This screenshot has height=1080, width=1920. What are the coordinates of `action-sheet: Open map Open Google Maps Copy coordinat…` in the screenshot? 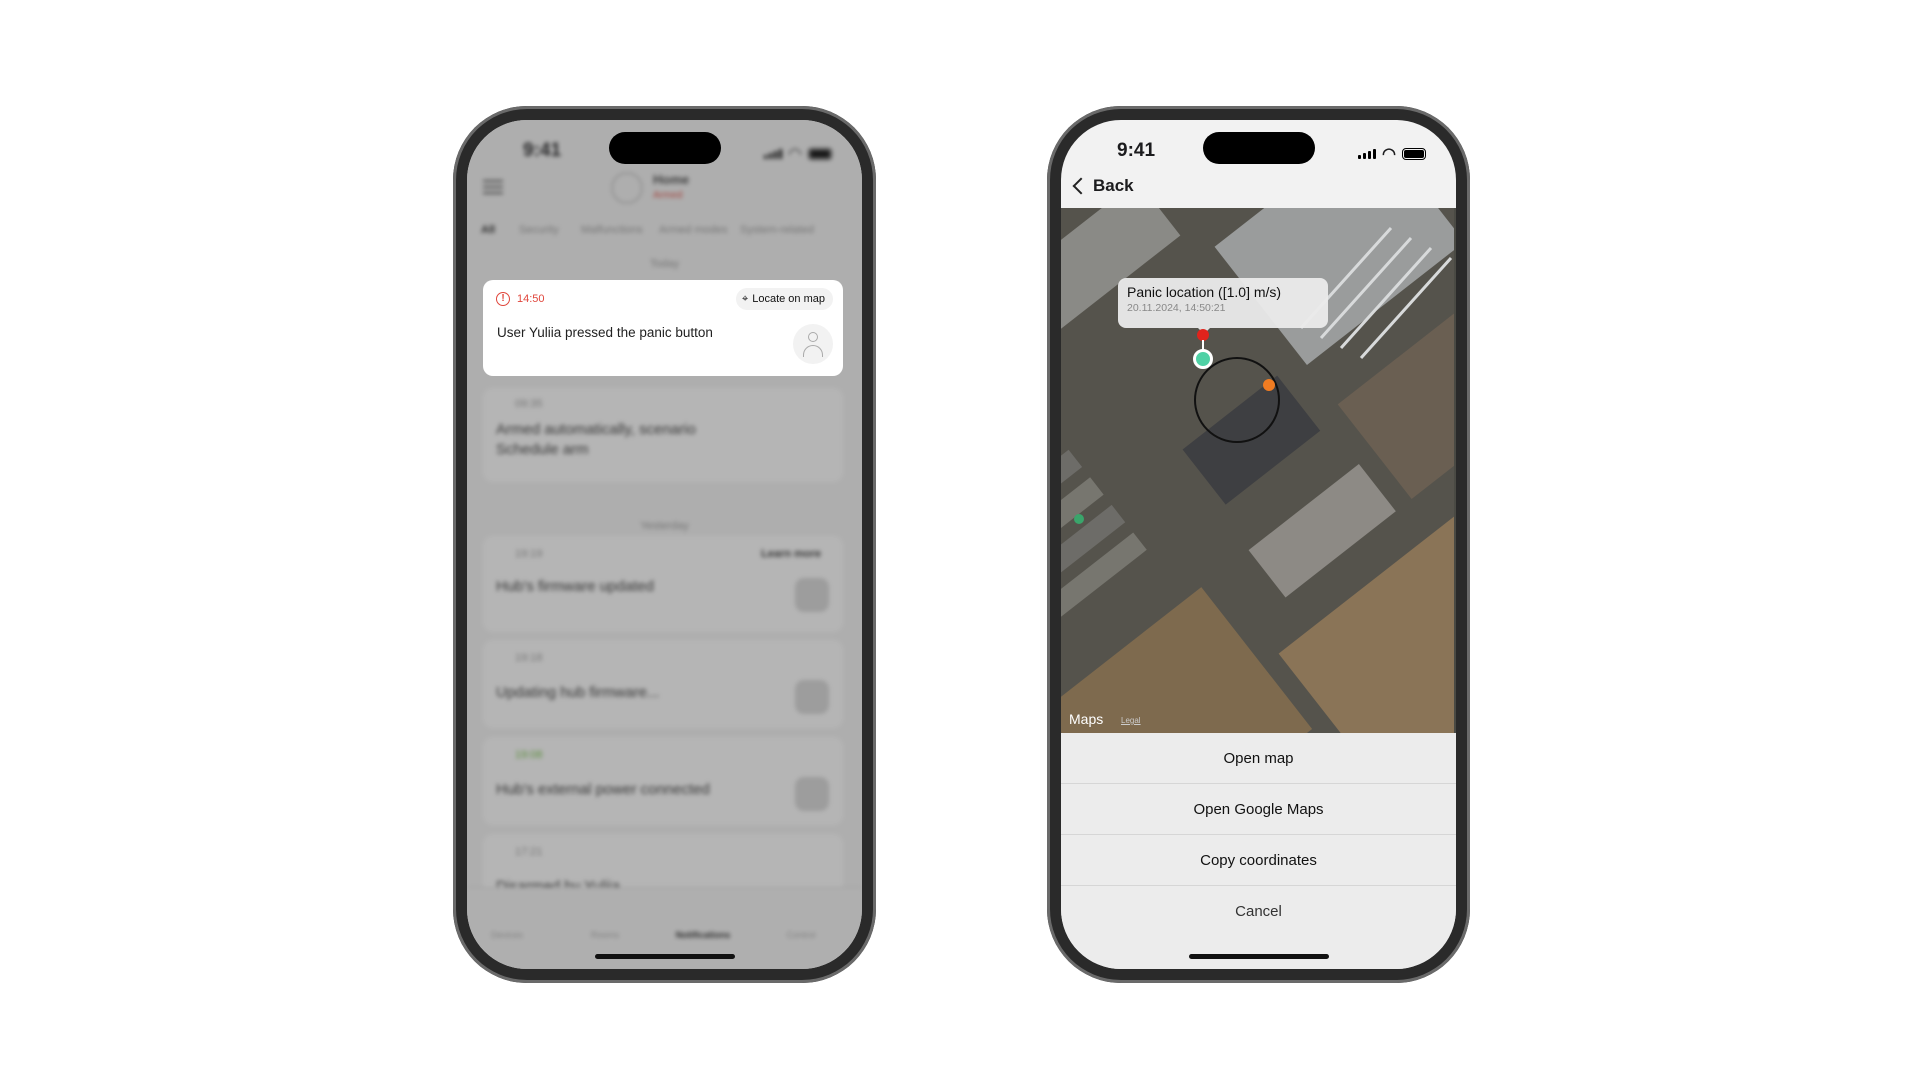 It's located at (1258, 851).